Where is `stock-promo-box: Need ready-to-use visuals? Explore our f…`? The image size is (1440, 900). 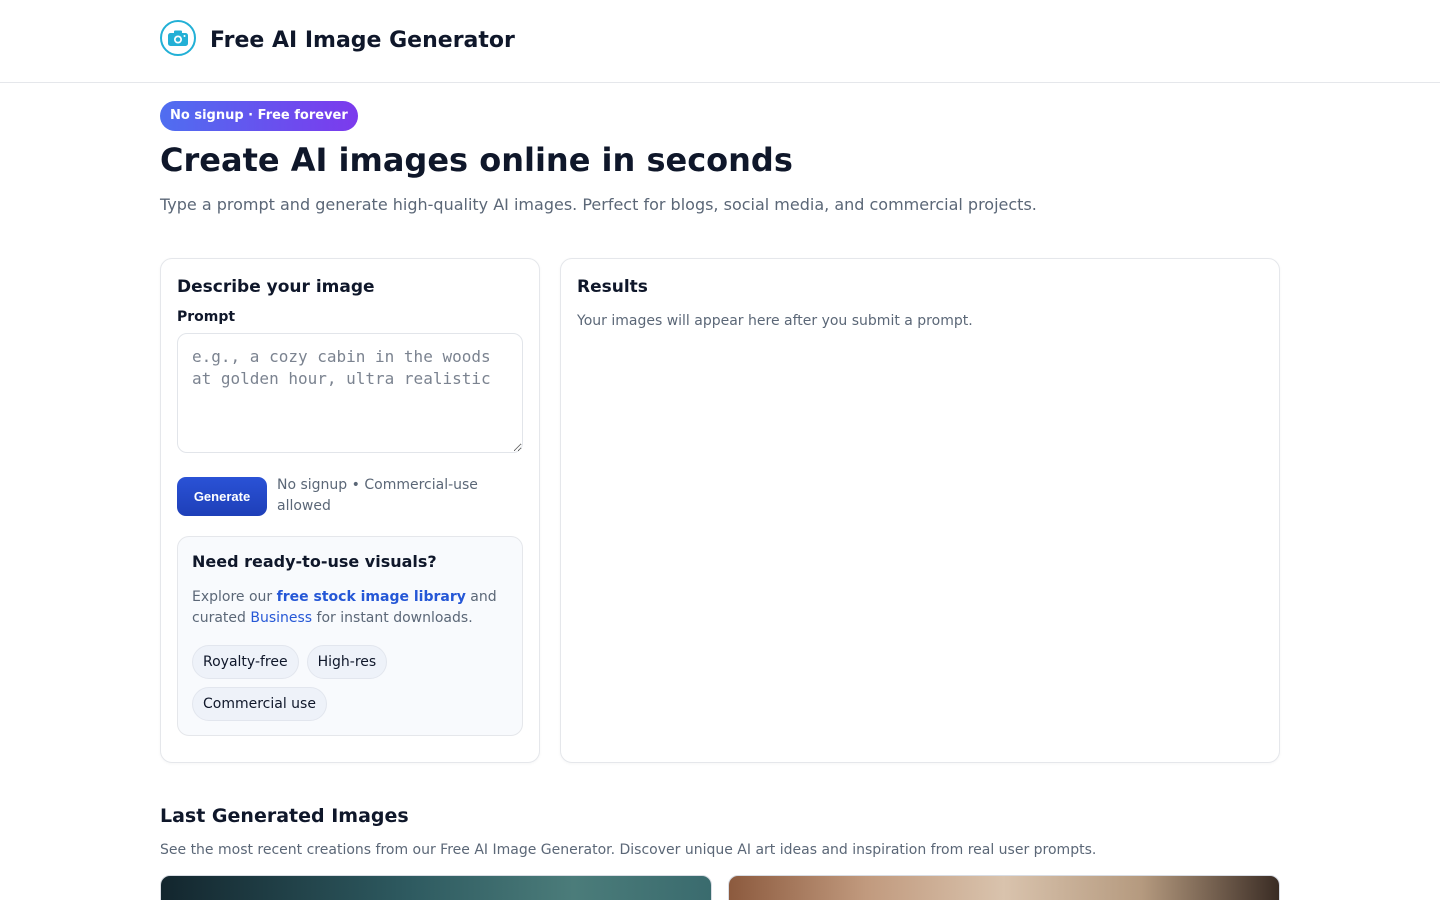 stock-promo-box: Need ready-to-use visuals? Explore our f… is located at coordinates (350, 636).